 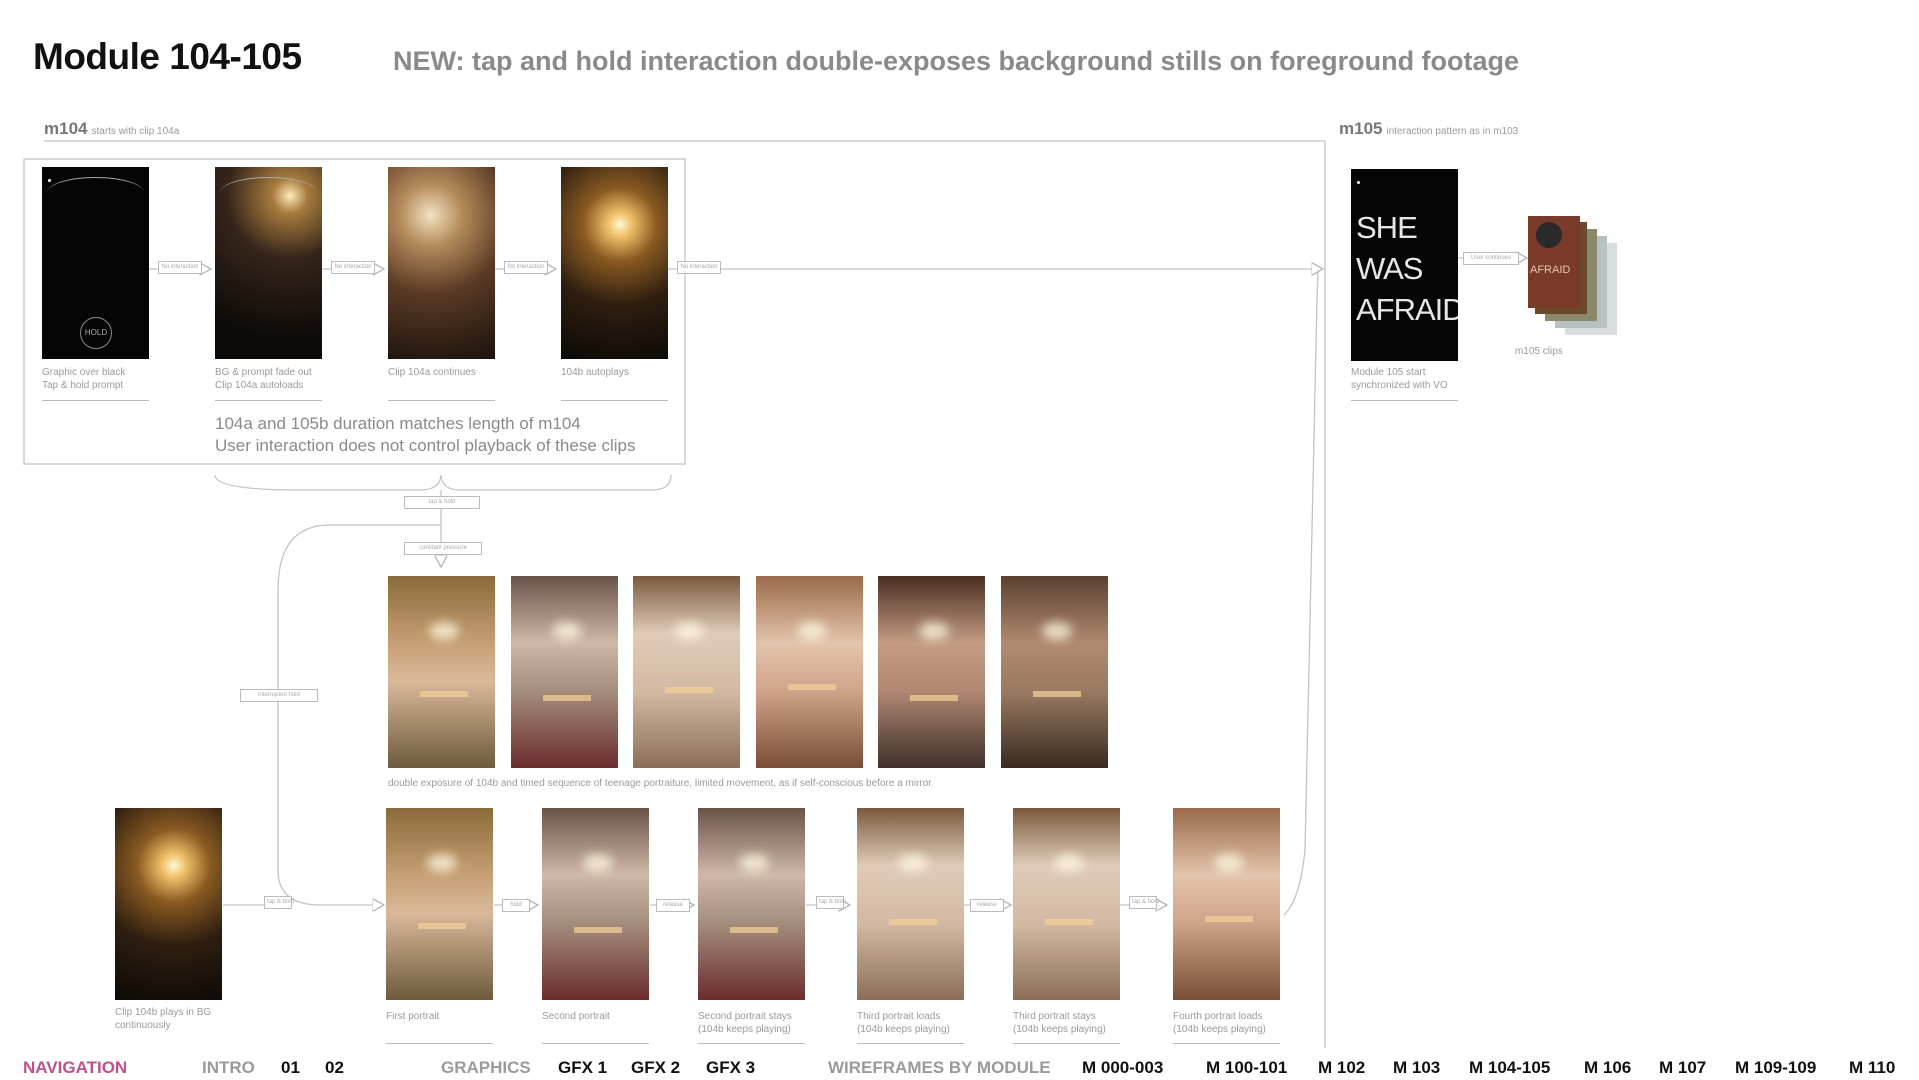 I want to click on nav-category-intro: INTRO, so click(x=228, y=1067).